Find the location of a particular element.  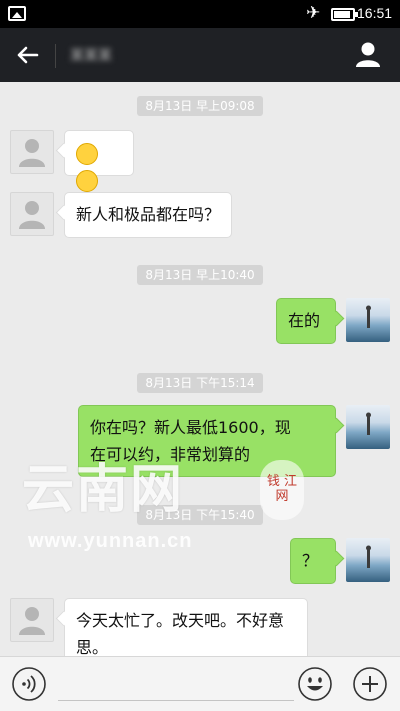

more-options-icon is located at coordinates (370, 684).